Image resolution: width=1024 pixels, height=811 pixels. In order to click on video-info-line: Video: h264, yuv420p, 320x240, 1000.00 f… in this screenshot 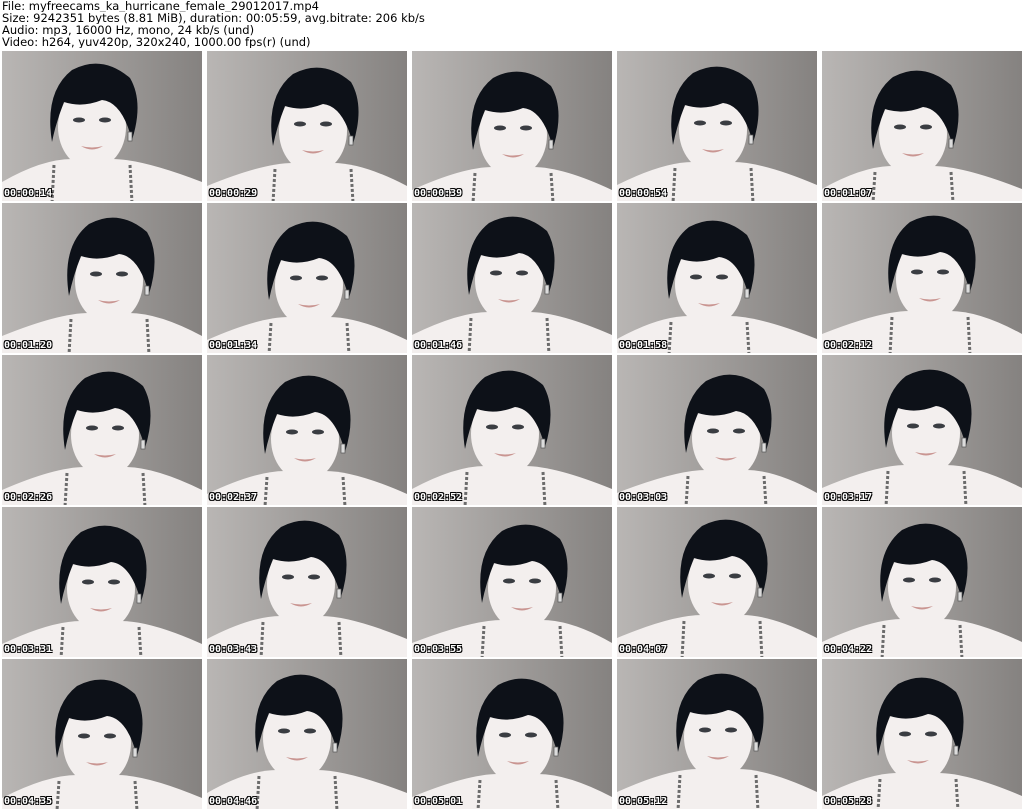, I will do `click(156, 42)`.